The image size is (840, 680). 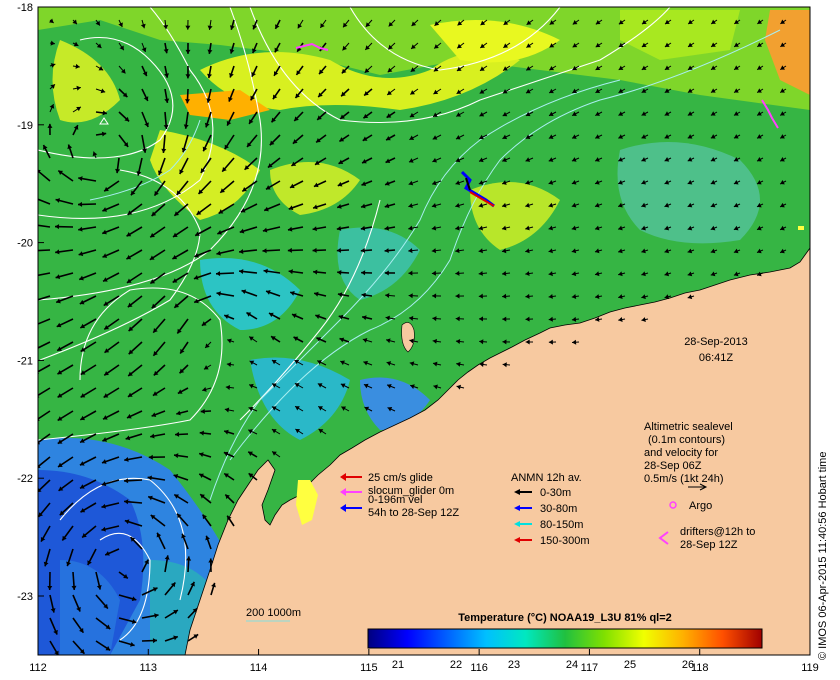 I want to click on colorbar-tick-label: 23, so click(x=514, y=665).